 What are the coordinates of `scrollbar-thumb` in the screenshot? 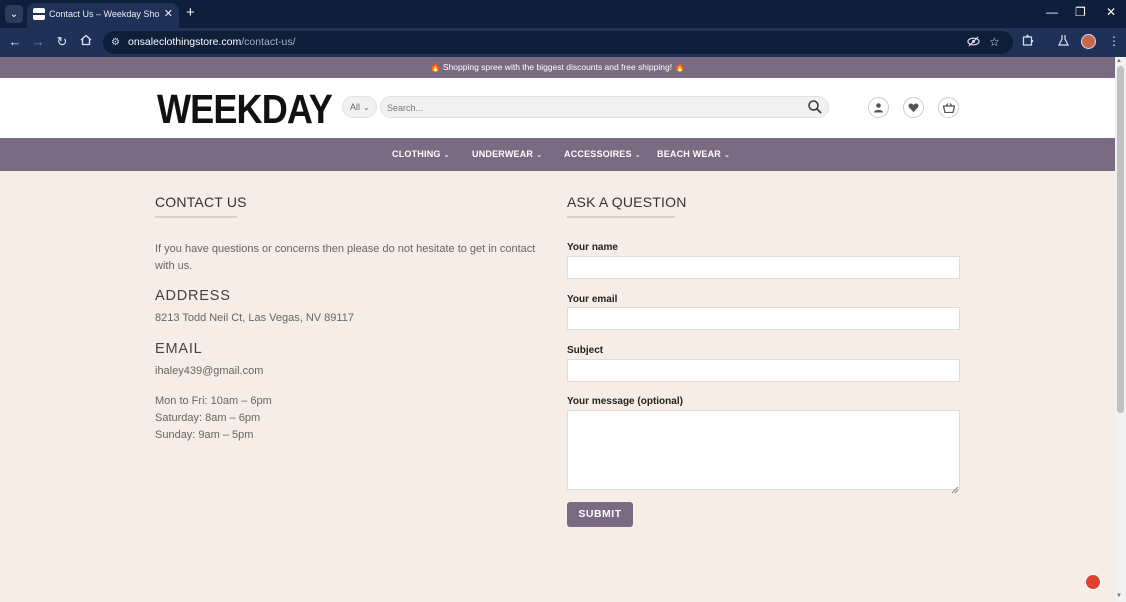 It's located at (1120, 239).